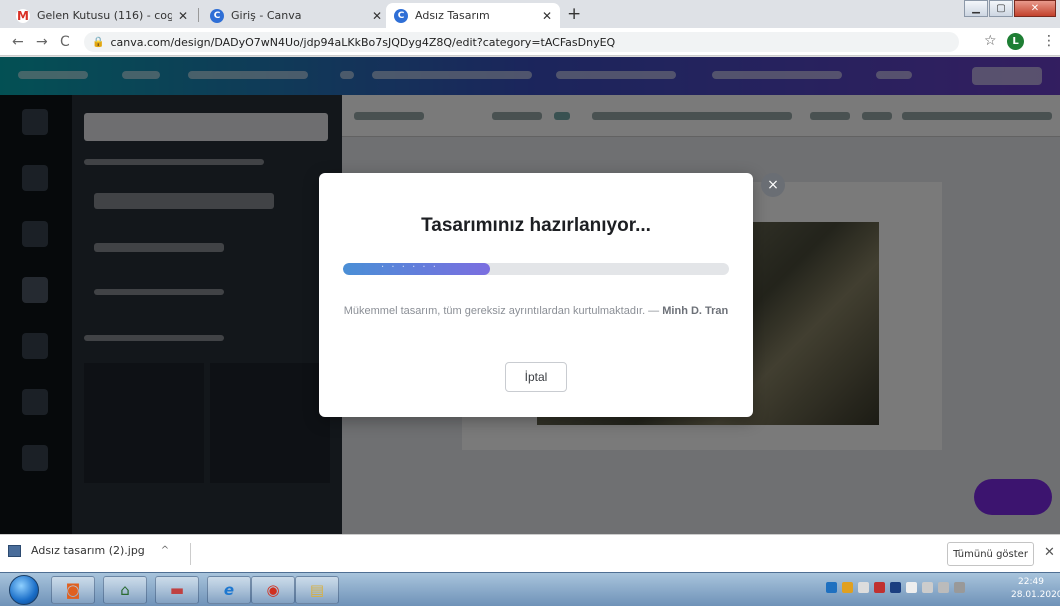  I want to click on network-icon, so click(927, 587).